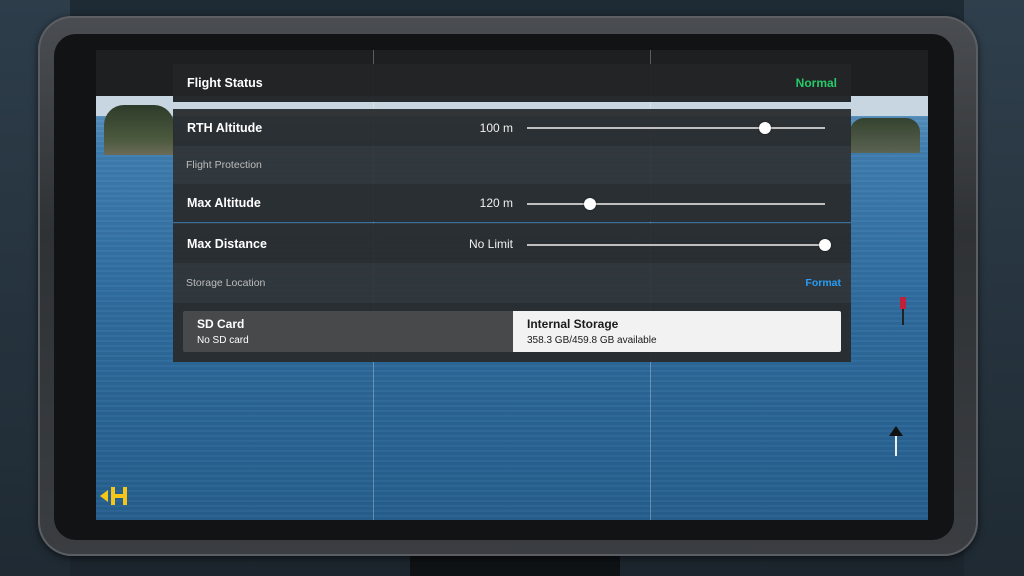  What do you see at coordinates (225, 83) in the screenshot?
I see `flight-status-label: Flight Status` at bounding box center [225, 83].